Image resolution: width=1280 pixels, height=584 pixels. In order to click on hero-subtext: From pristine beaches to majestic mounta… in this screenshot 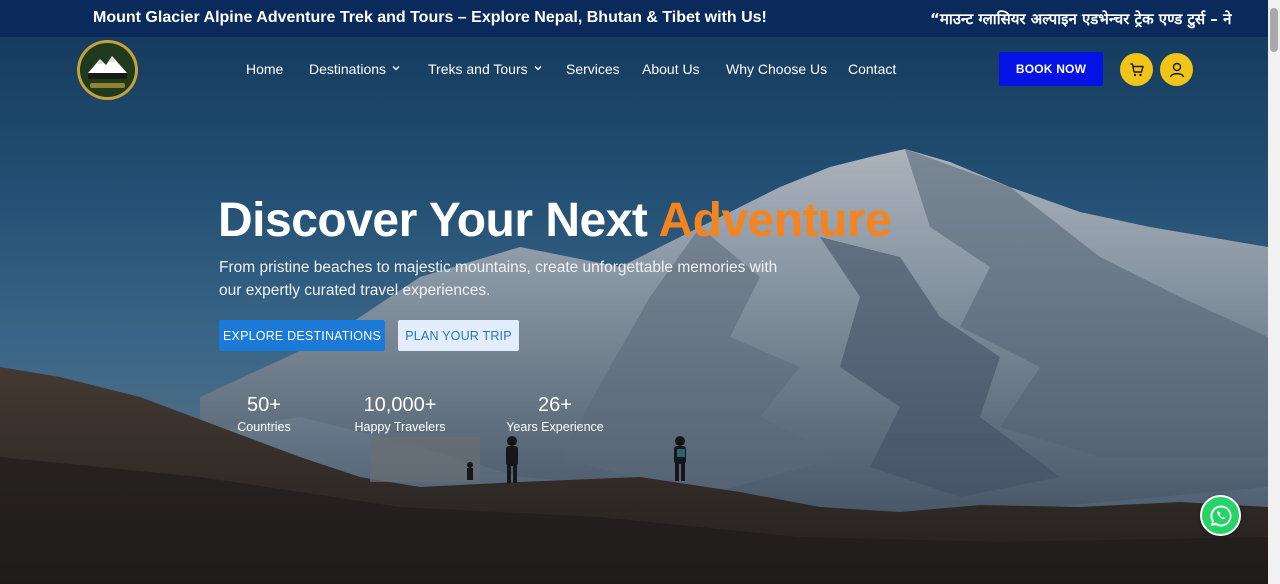, I will do `click(498, 279)`.